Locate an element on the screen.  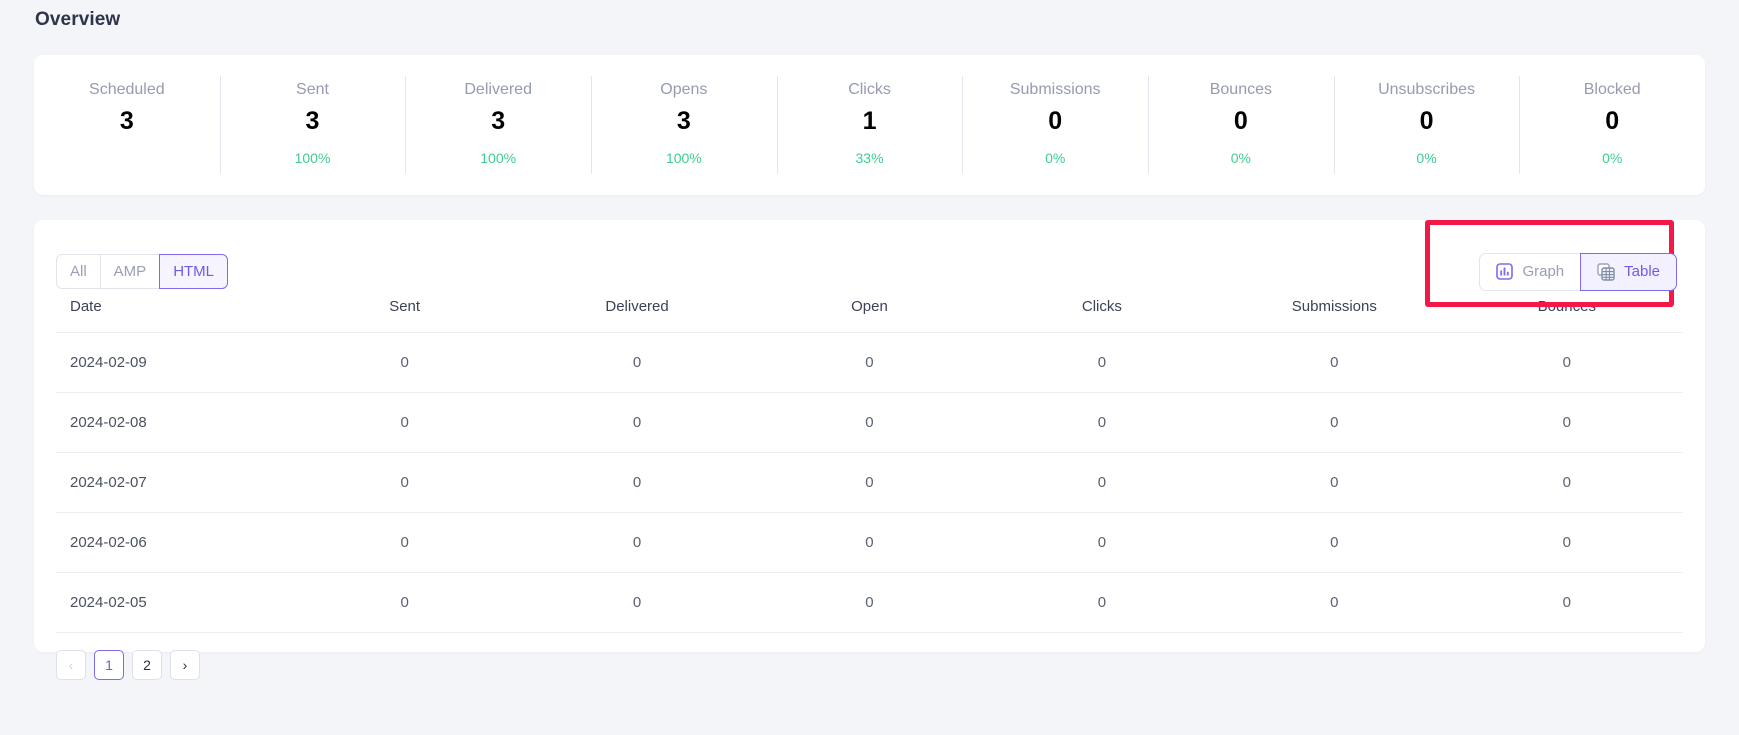
table-grid-icon is located at coordinates (1606, 271).